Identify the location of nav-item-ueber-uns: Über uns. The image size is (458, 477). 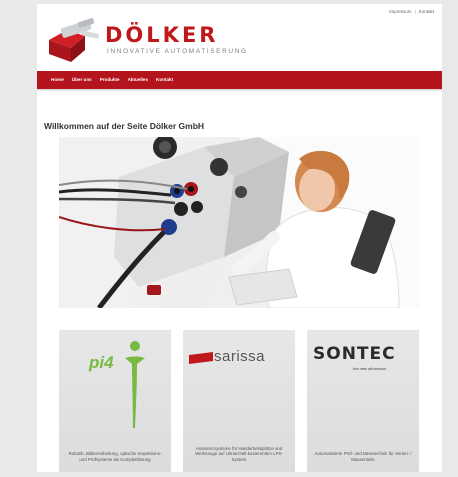
(82, 79).